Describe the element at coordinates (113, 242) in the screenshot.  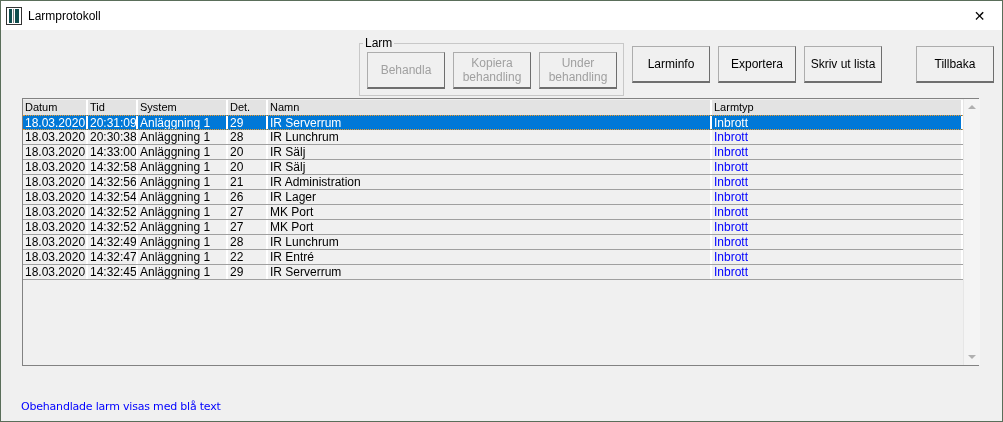
I see `table-cell: 14:32:49` at that location.